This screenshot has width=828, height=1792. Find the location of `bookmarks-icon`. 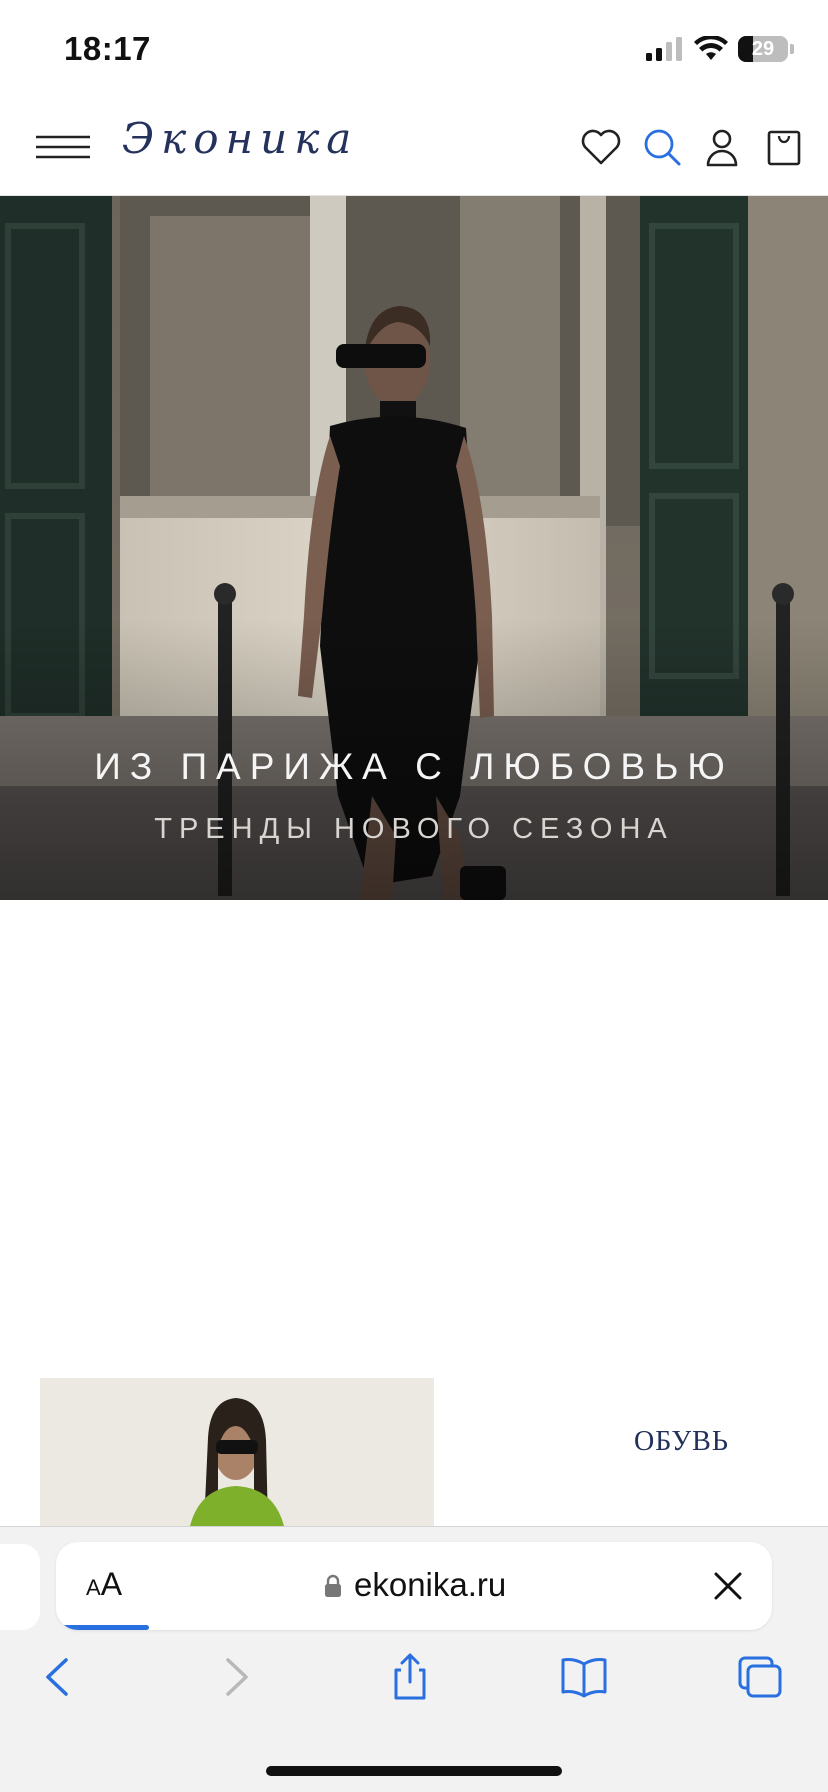

bookmarks-icon is located at coordinates (584, 1677).